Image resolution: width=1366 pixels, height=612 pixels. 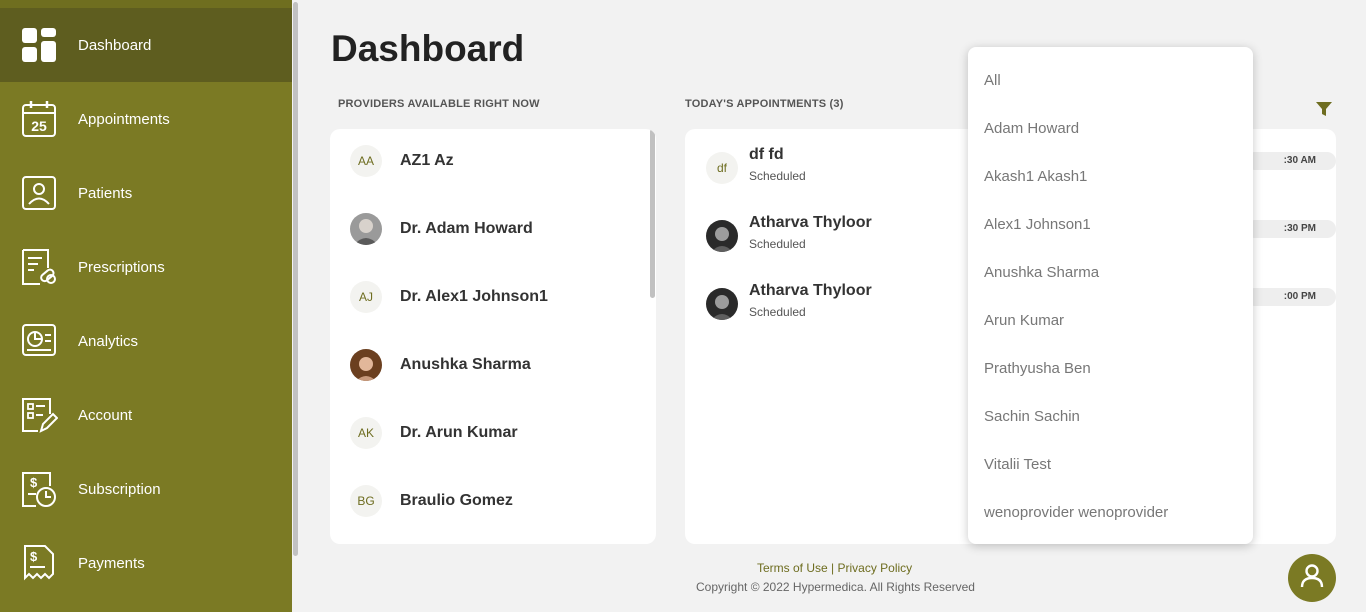 What do you see at coordinates (466, 228) in the screenshot?
I see `provider-name: Dr. Adam Howard` at bounding box center [466, 228].